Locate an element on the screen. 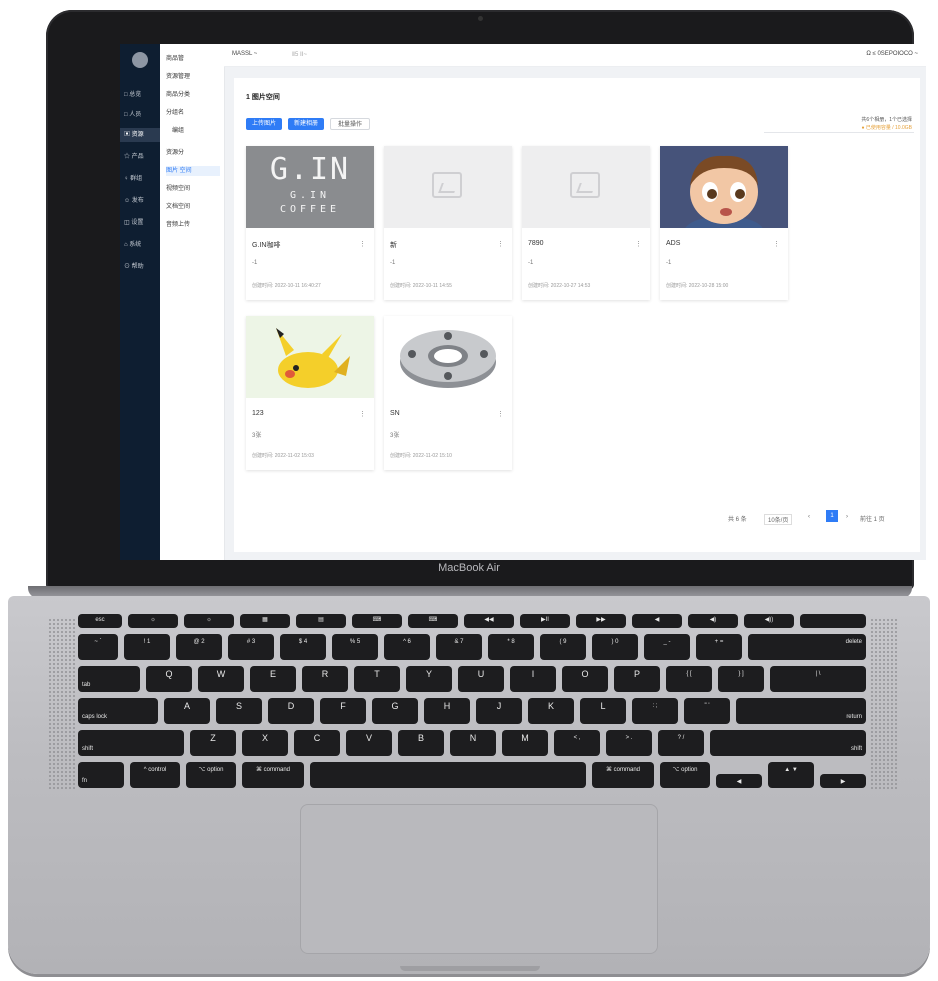 The width and height of the screenshot is (938, 981). nav-item-2: ▣ 资源 is located at coordinates (140, 135).